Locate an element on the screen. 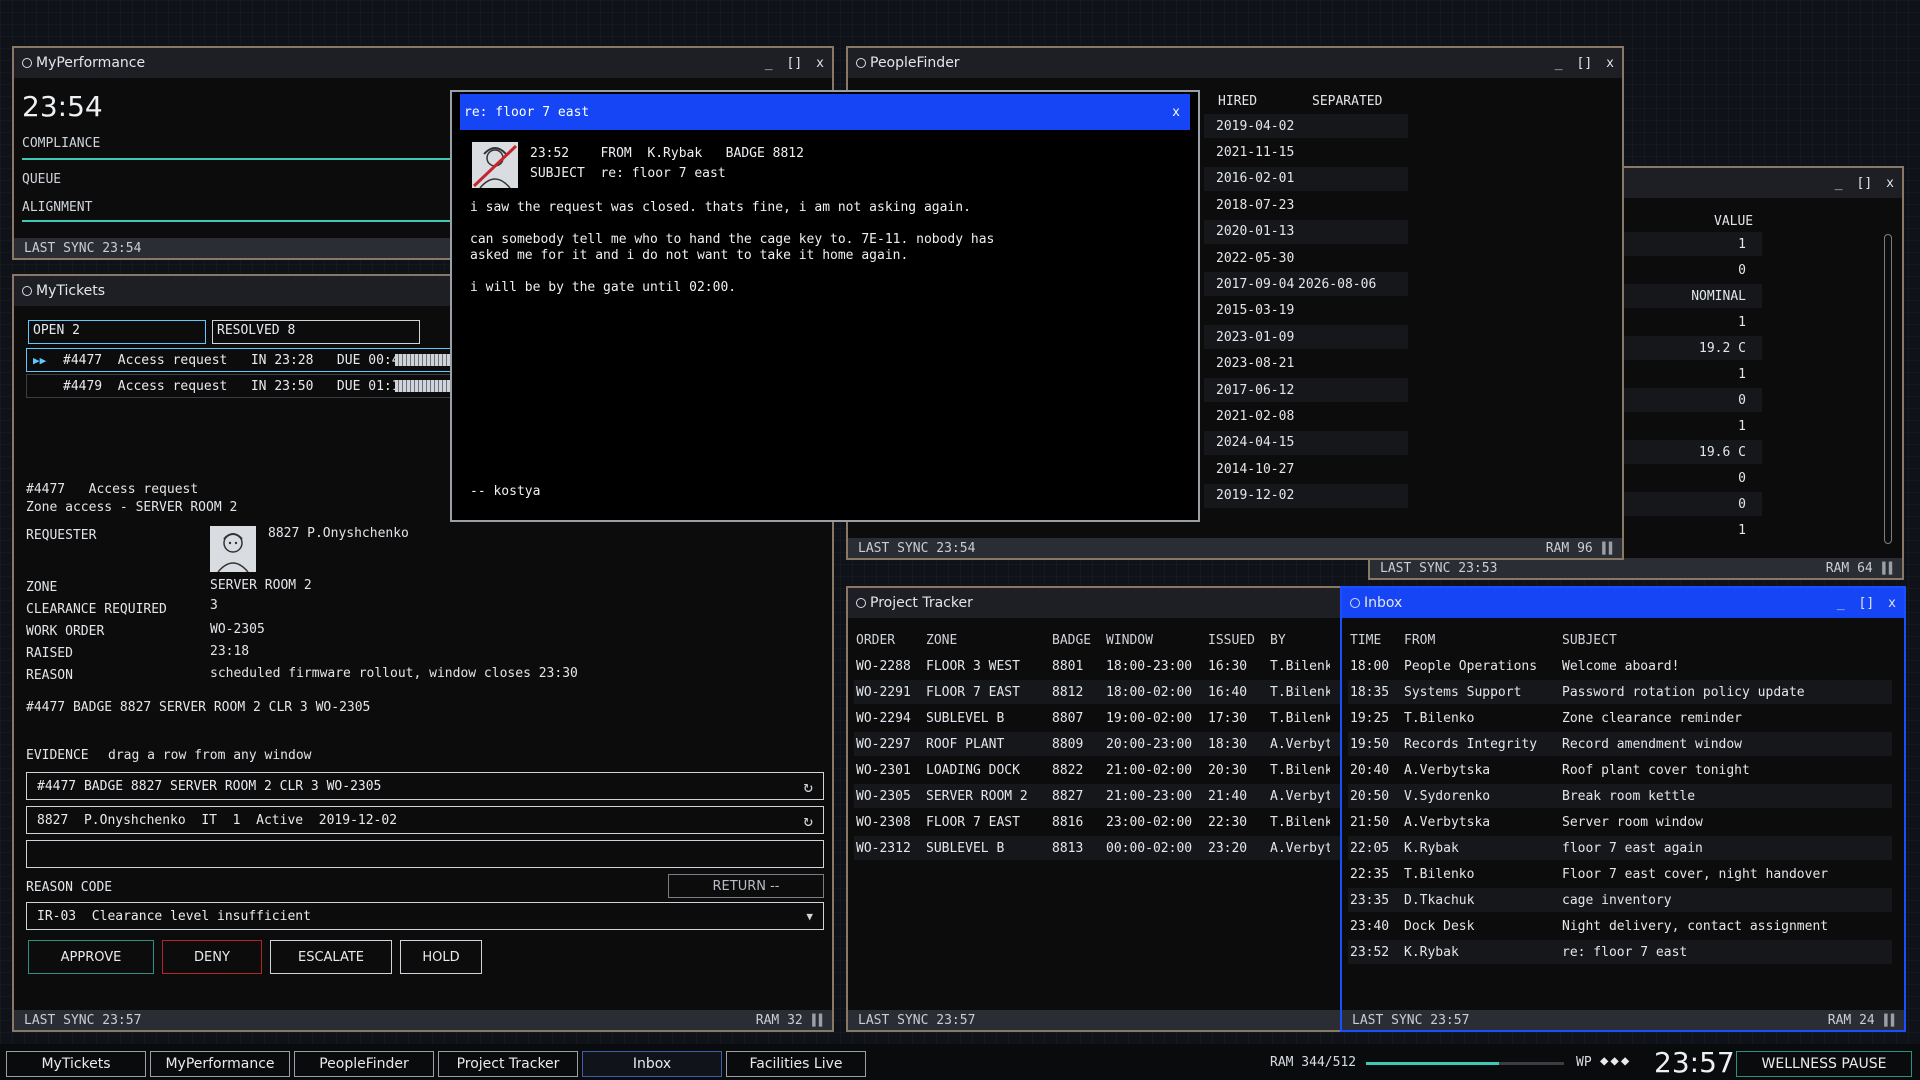 The image size is (1920, 1080). inbox-titlebar: Inbox _ [] x is located at coordinates (1623, 603).